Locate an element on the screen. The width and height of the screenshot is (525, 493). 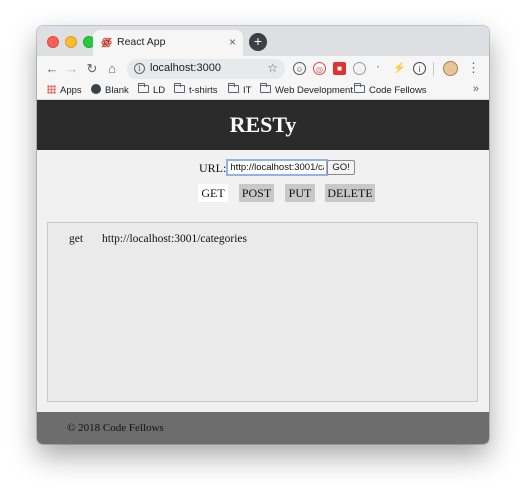
page-footer: © 2018 Code Fellows is located at coordinates (263, 428).